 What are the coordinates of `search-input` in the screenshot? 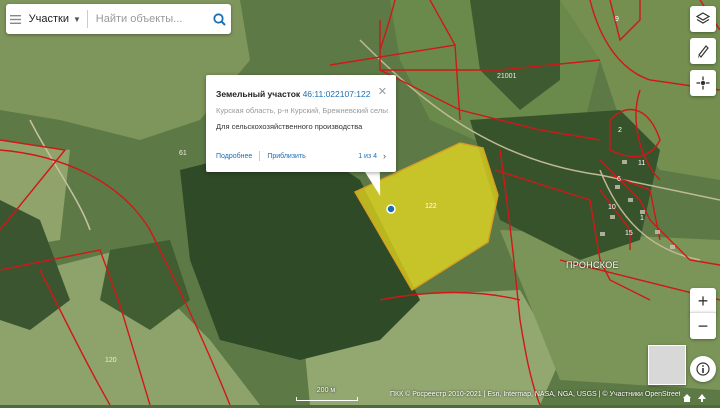 It's located at (150, 19).